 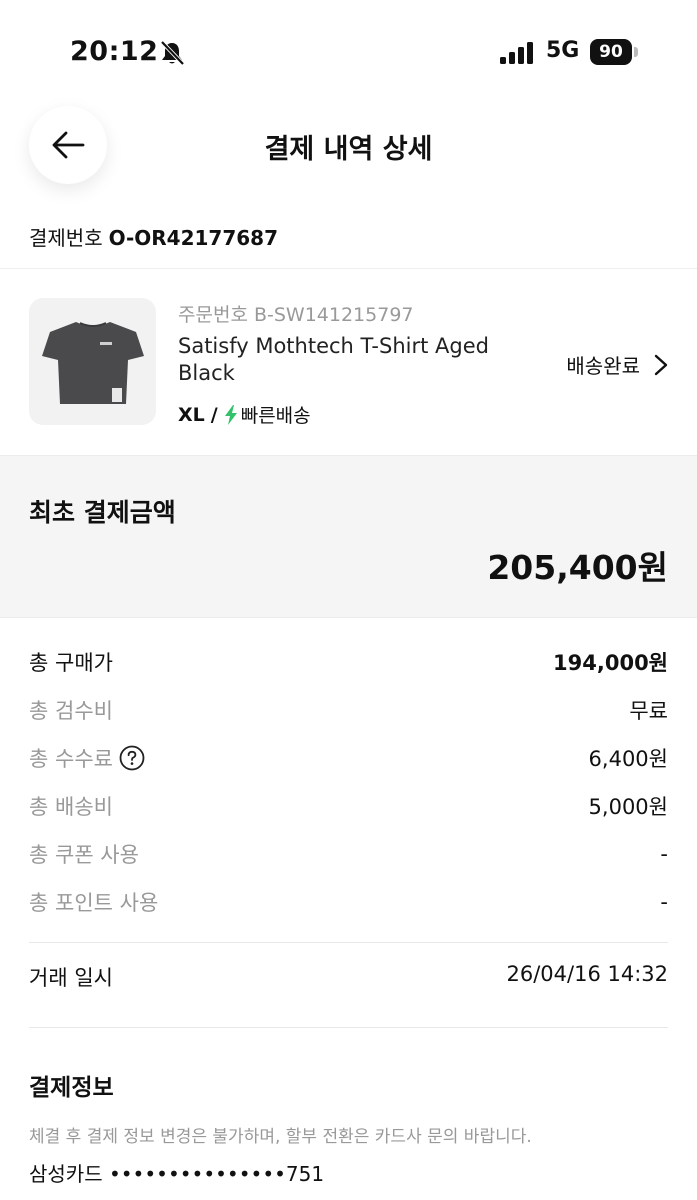 What do you see at coordinates (177, 1174) in the screenshot?
I see `card-info: 삼성카드 •••••••••••••••751` at bounding box center [177, 1174].